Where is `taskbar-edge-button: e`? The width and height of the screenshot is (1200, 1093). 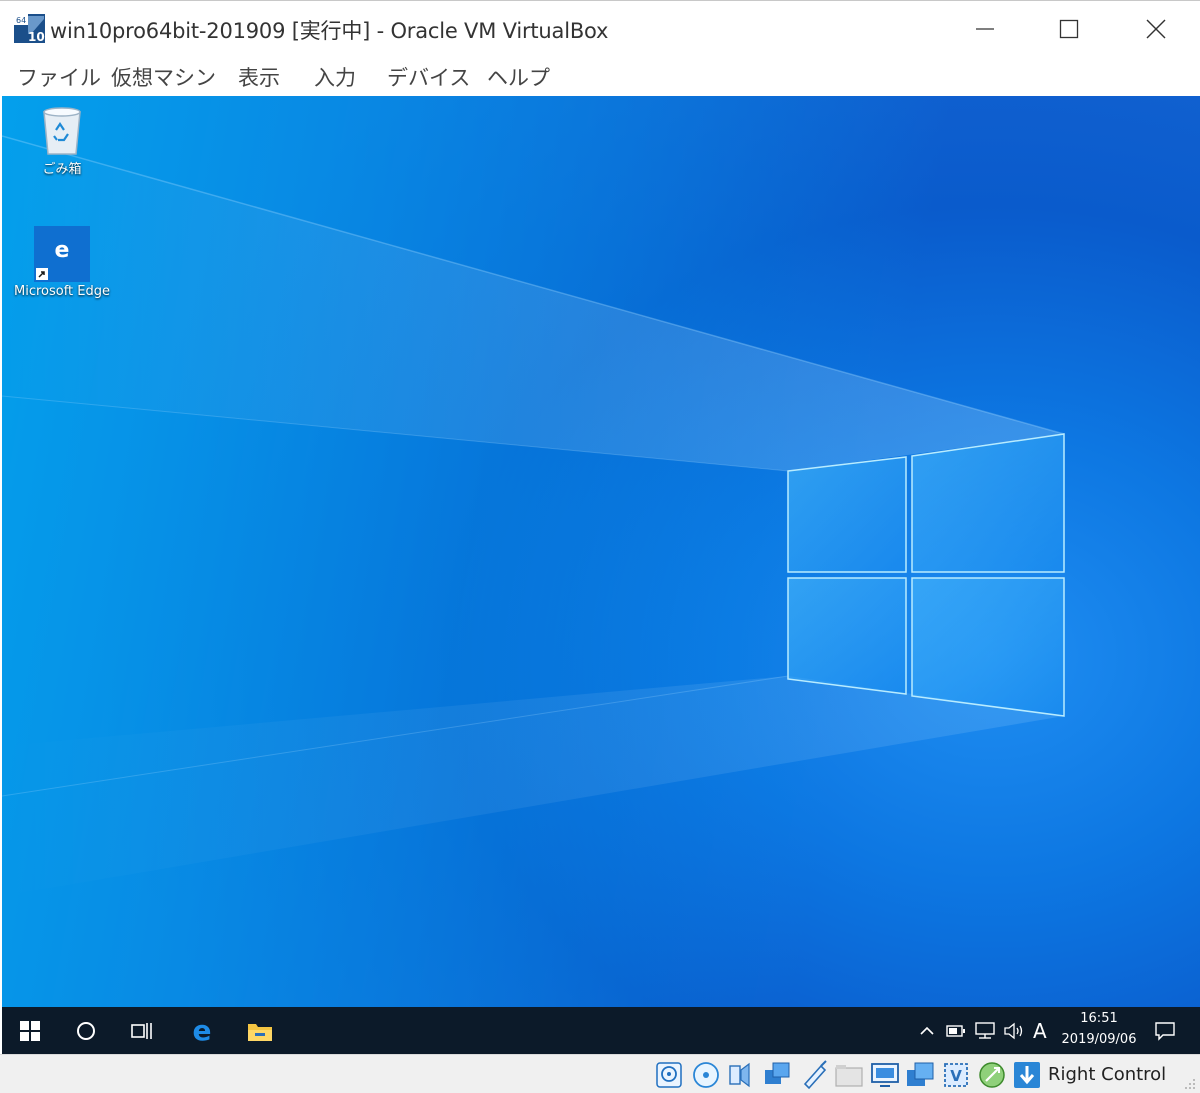
taskbar-edge-button: e is located at coordinates (202, 1030).